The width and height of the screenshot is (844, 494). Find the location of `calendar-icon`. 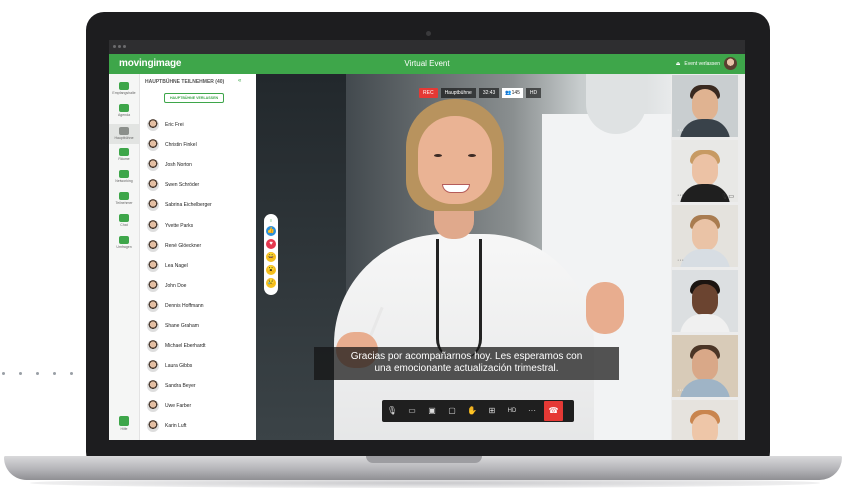

calendar-icon is located at coordinates (124, 108).